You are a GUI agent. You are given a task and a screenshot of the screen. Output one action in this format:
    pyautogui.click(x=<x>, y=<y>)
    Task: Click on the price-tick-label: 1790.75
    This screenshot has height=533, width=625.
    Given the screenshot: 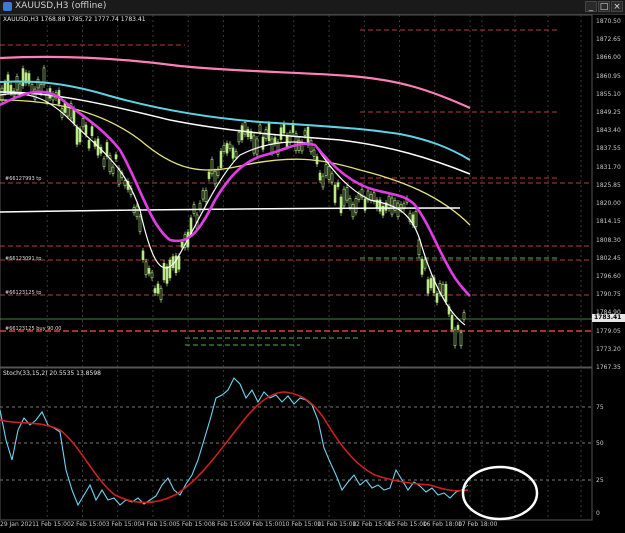 What is the action you would take?
    pyautogui.click(x=608, y=295)
    